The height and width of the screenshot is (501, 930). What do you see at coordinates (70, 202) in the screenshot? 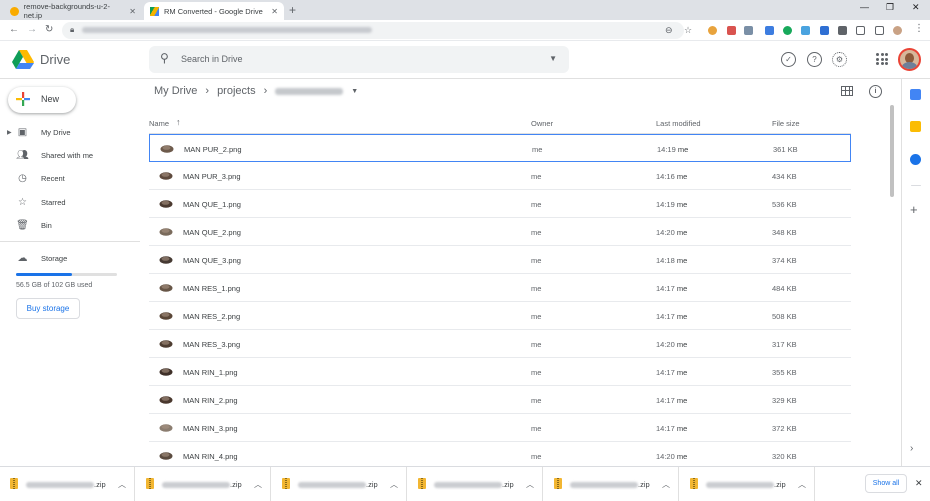
I see `sidebar-item-starred: ☆ Starred` at bounding box center [70, 202].